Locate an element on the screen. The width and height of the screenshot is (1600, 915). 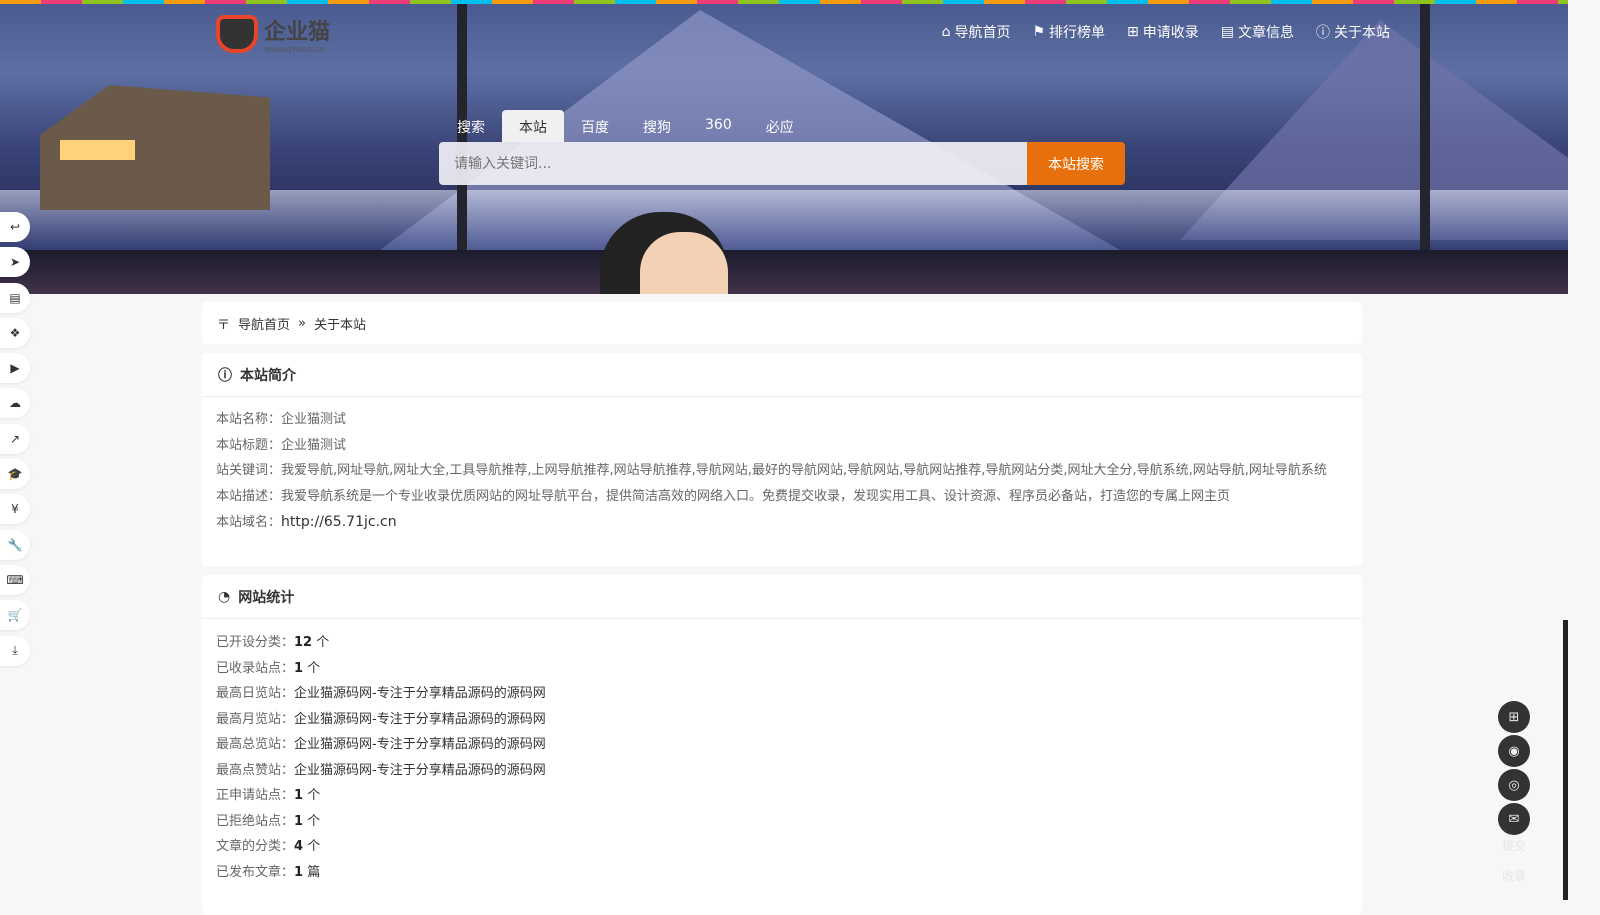
book-icon: ▤ is located at coordinates (1227, 32).